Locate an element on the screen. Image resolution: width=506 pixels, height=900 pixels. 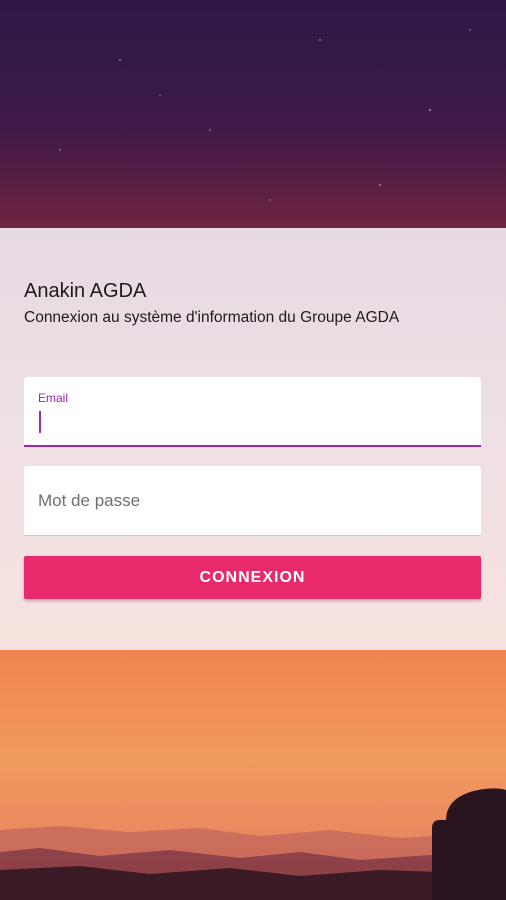
password-input is located at coordinates (248, 501).